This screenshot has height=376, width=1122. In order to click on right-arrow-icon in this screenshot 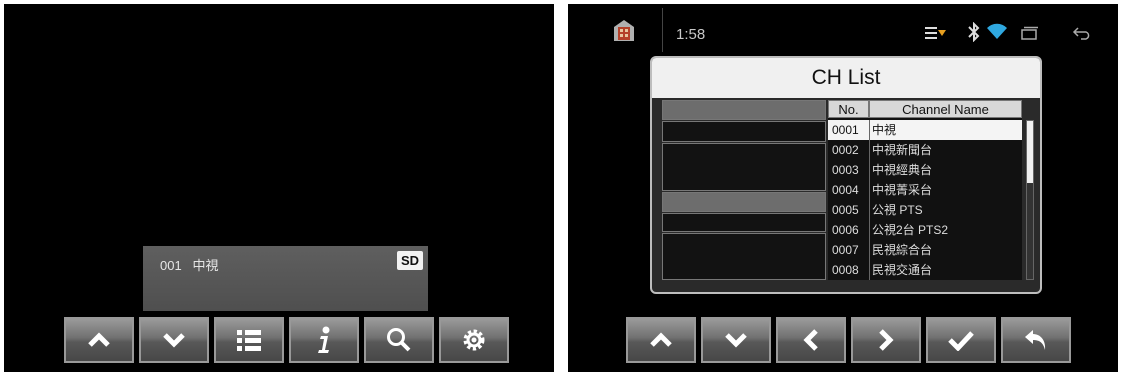, I will do `click(886, 340)`.